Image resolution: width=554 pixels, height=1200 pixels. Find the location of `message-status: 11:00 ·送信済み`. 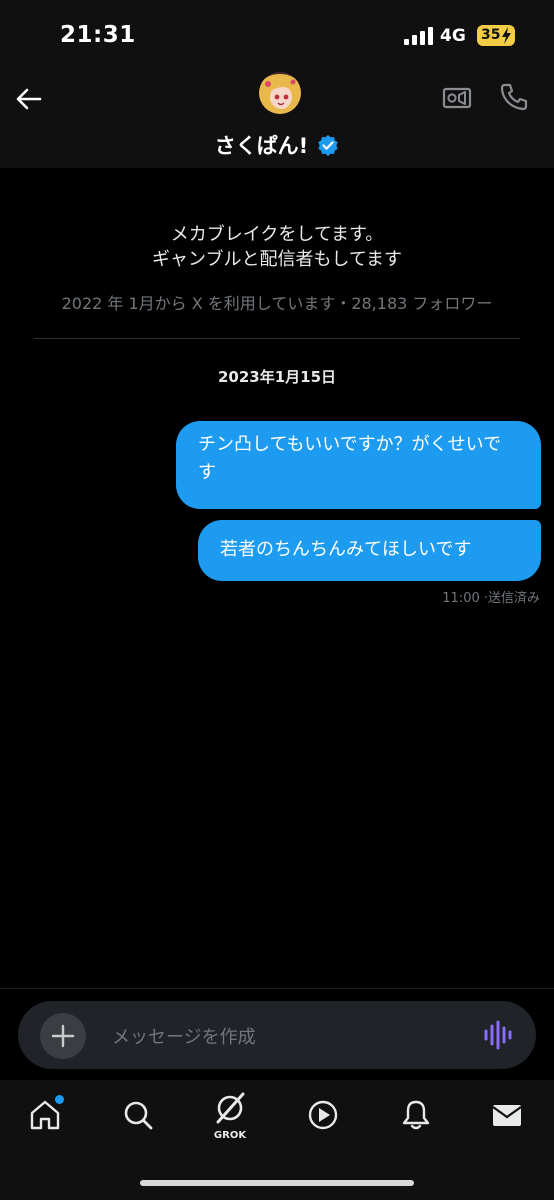

message-status: 11:00 ·送信済み is located at coordinates (491, 598).